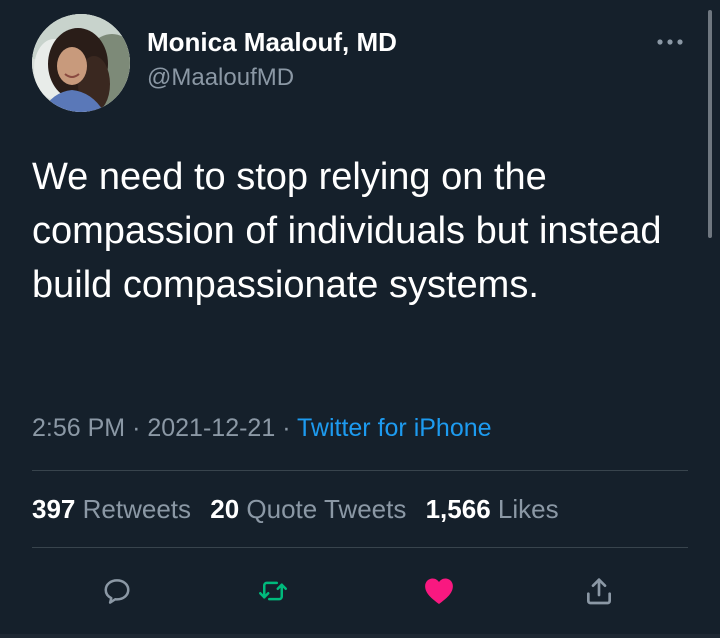 Image resolution: width=720 pixels, height=638 pixels. I want to click on tweet-stats: 397 Retweets 20 Quote Tweets 1,566 Likes, so click(301, 509).